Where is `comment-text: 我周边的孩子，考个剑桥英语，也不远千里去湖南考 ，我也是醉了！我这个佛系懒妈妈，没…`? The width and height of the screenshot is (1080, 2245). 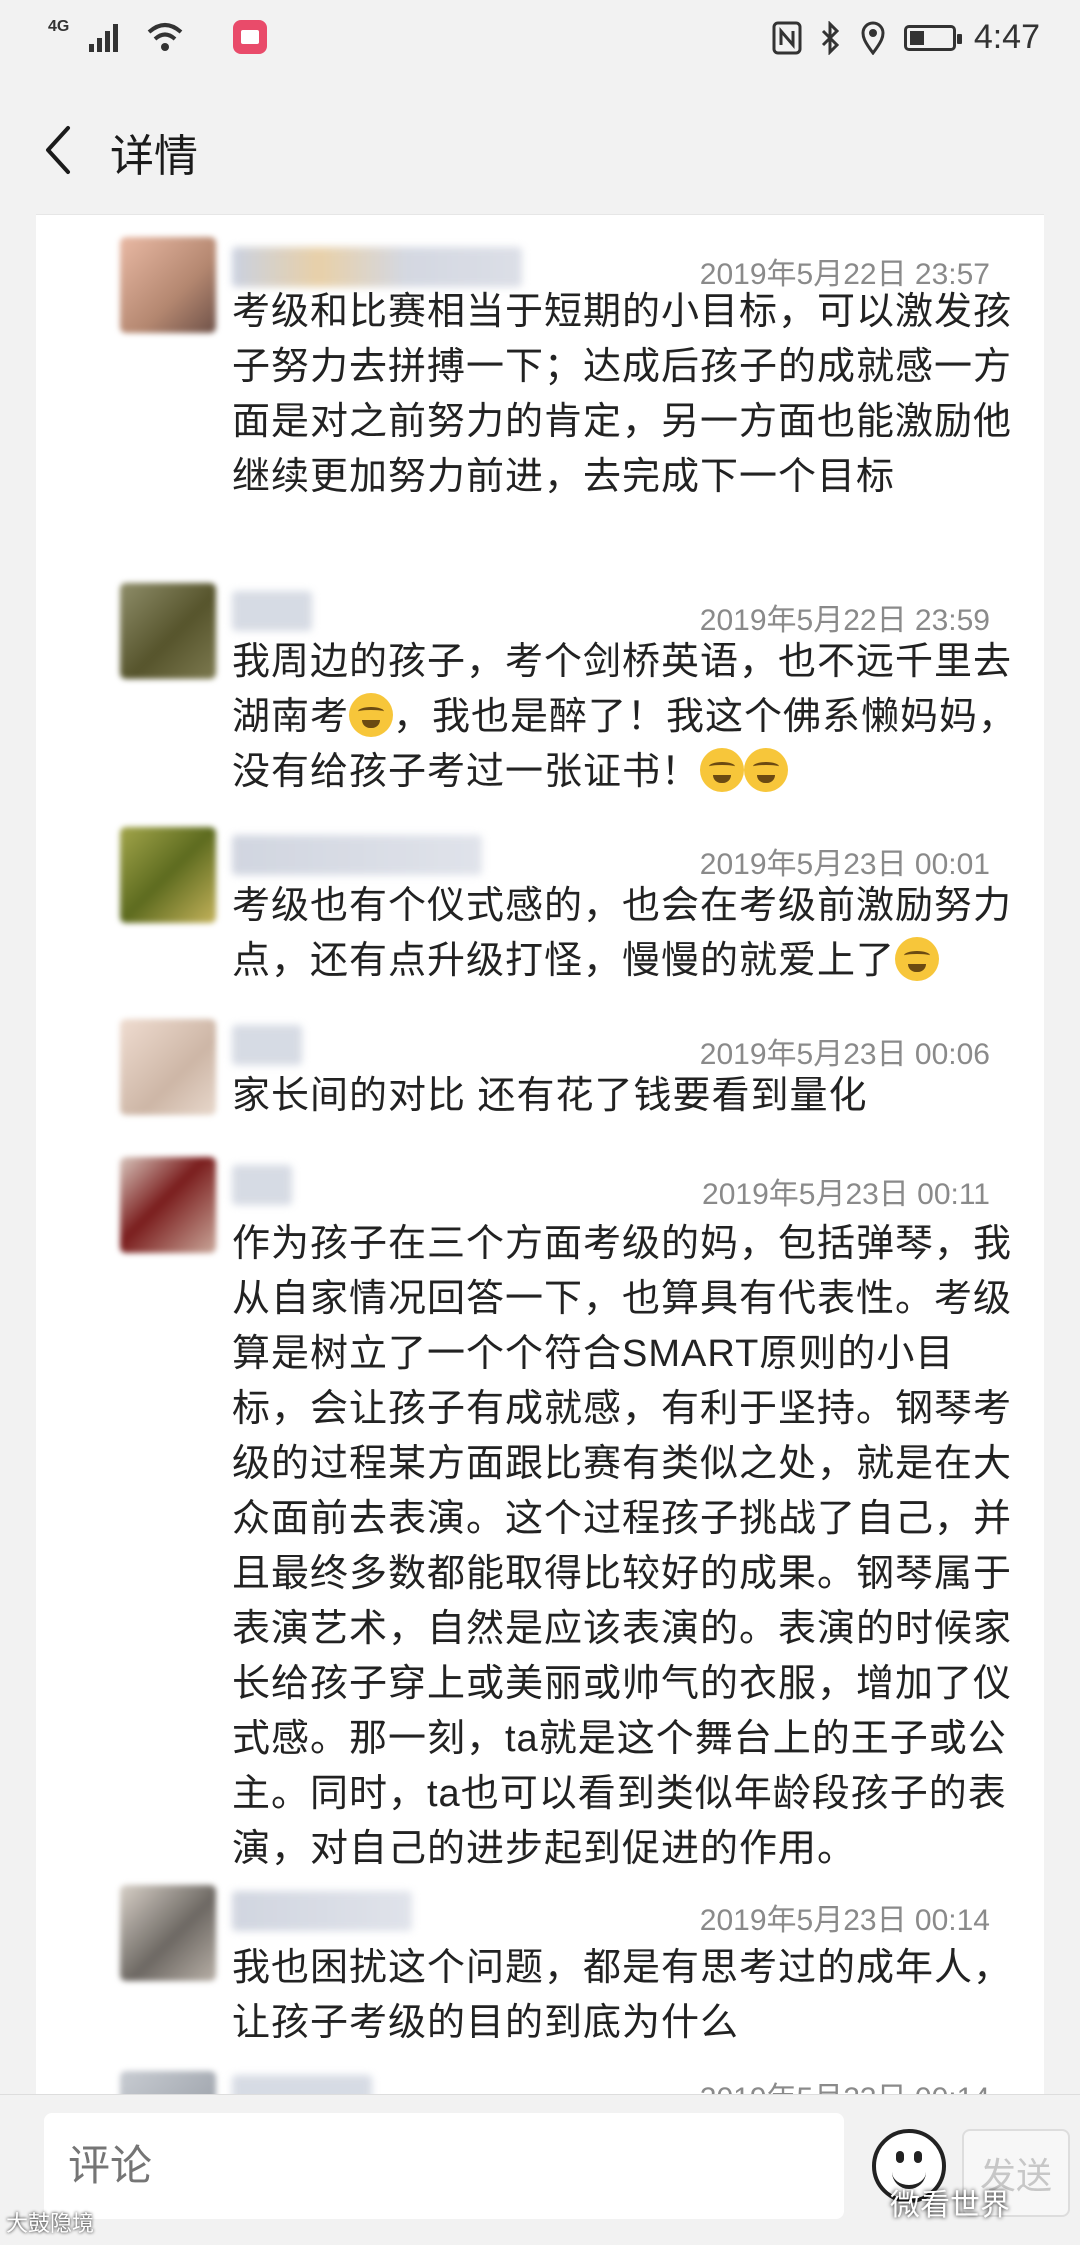
comment-text: 我周边的孩子，考个剑桥英语，也不远千里去湖南考 ，我也是醉了！我这个佛系懒妈妈，没… is located at coordinates (627, 717).